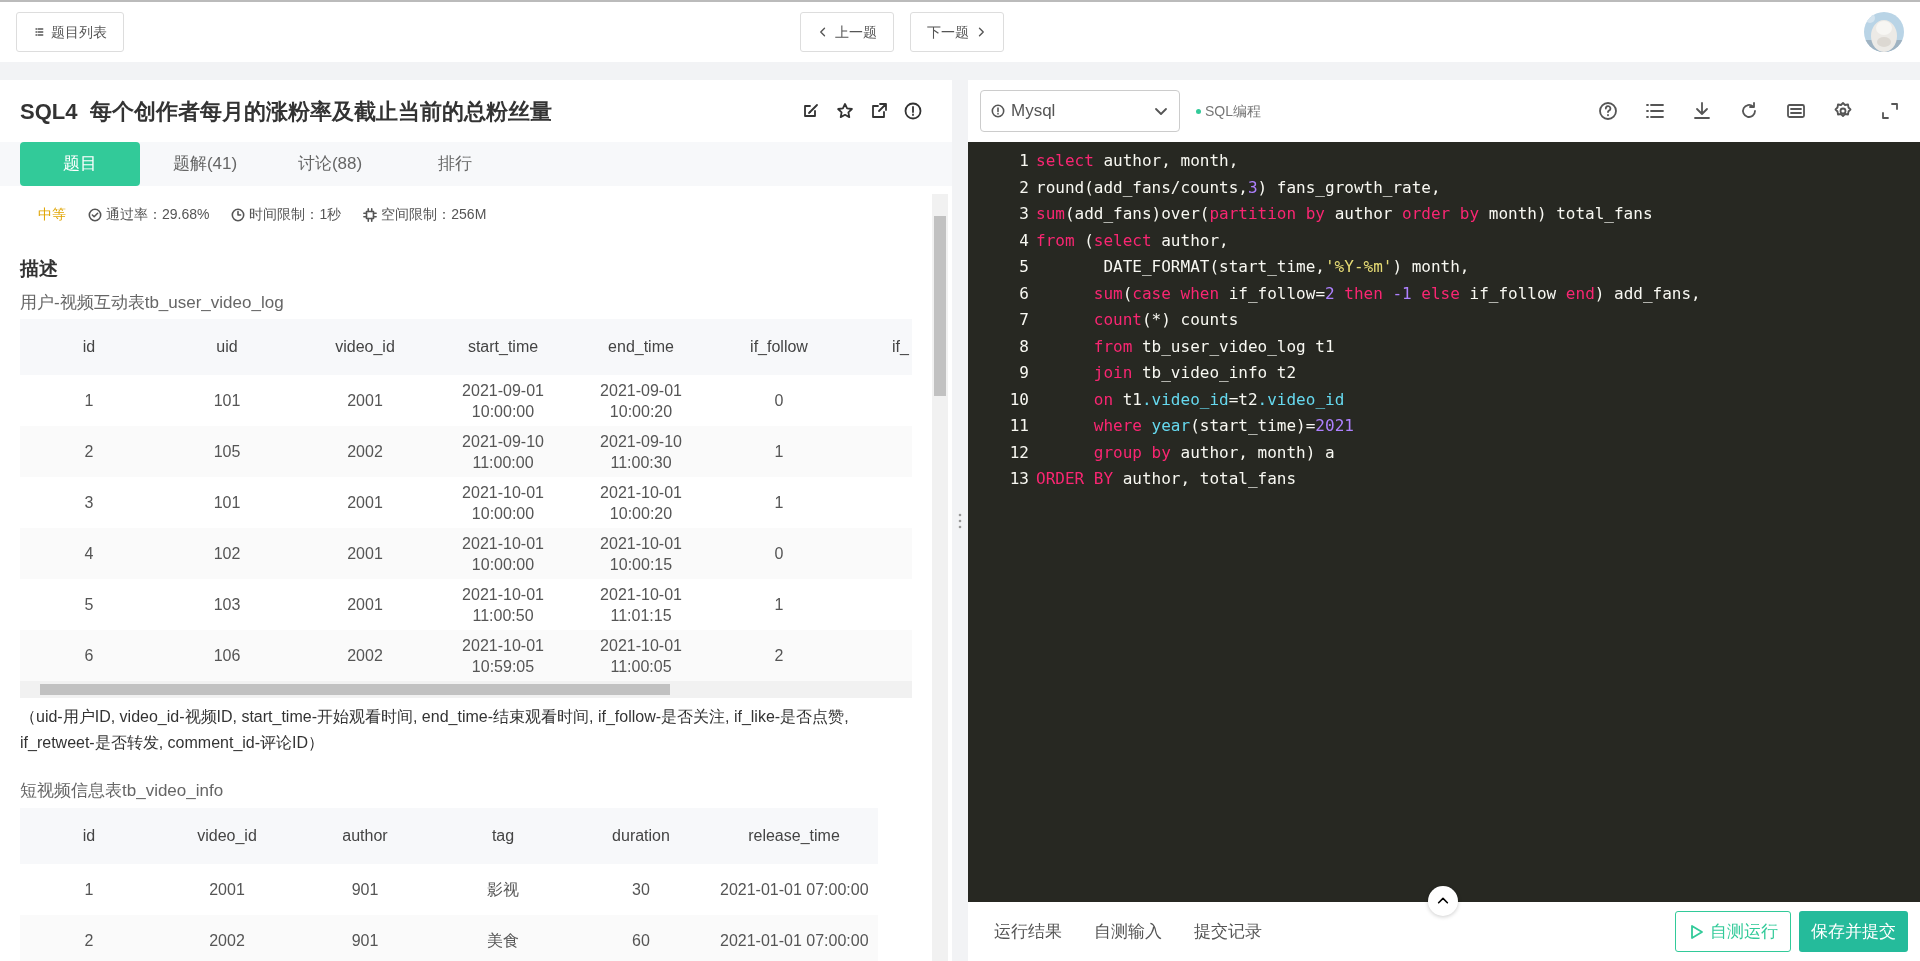 This screenshot has width=1920, height=961. I want to click on line-number: 3, so click(1024, 214).